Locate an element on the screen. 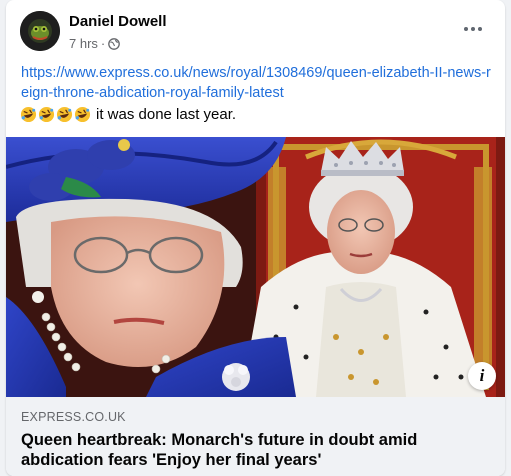 This screenshot has height=476, width=511. emoji-group is located at coordinates (55, 114).